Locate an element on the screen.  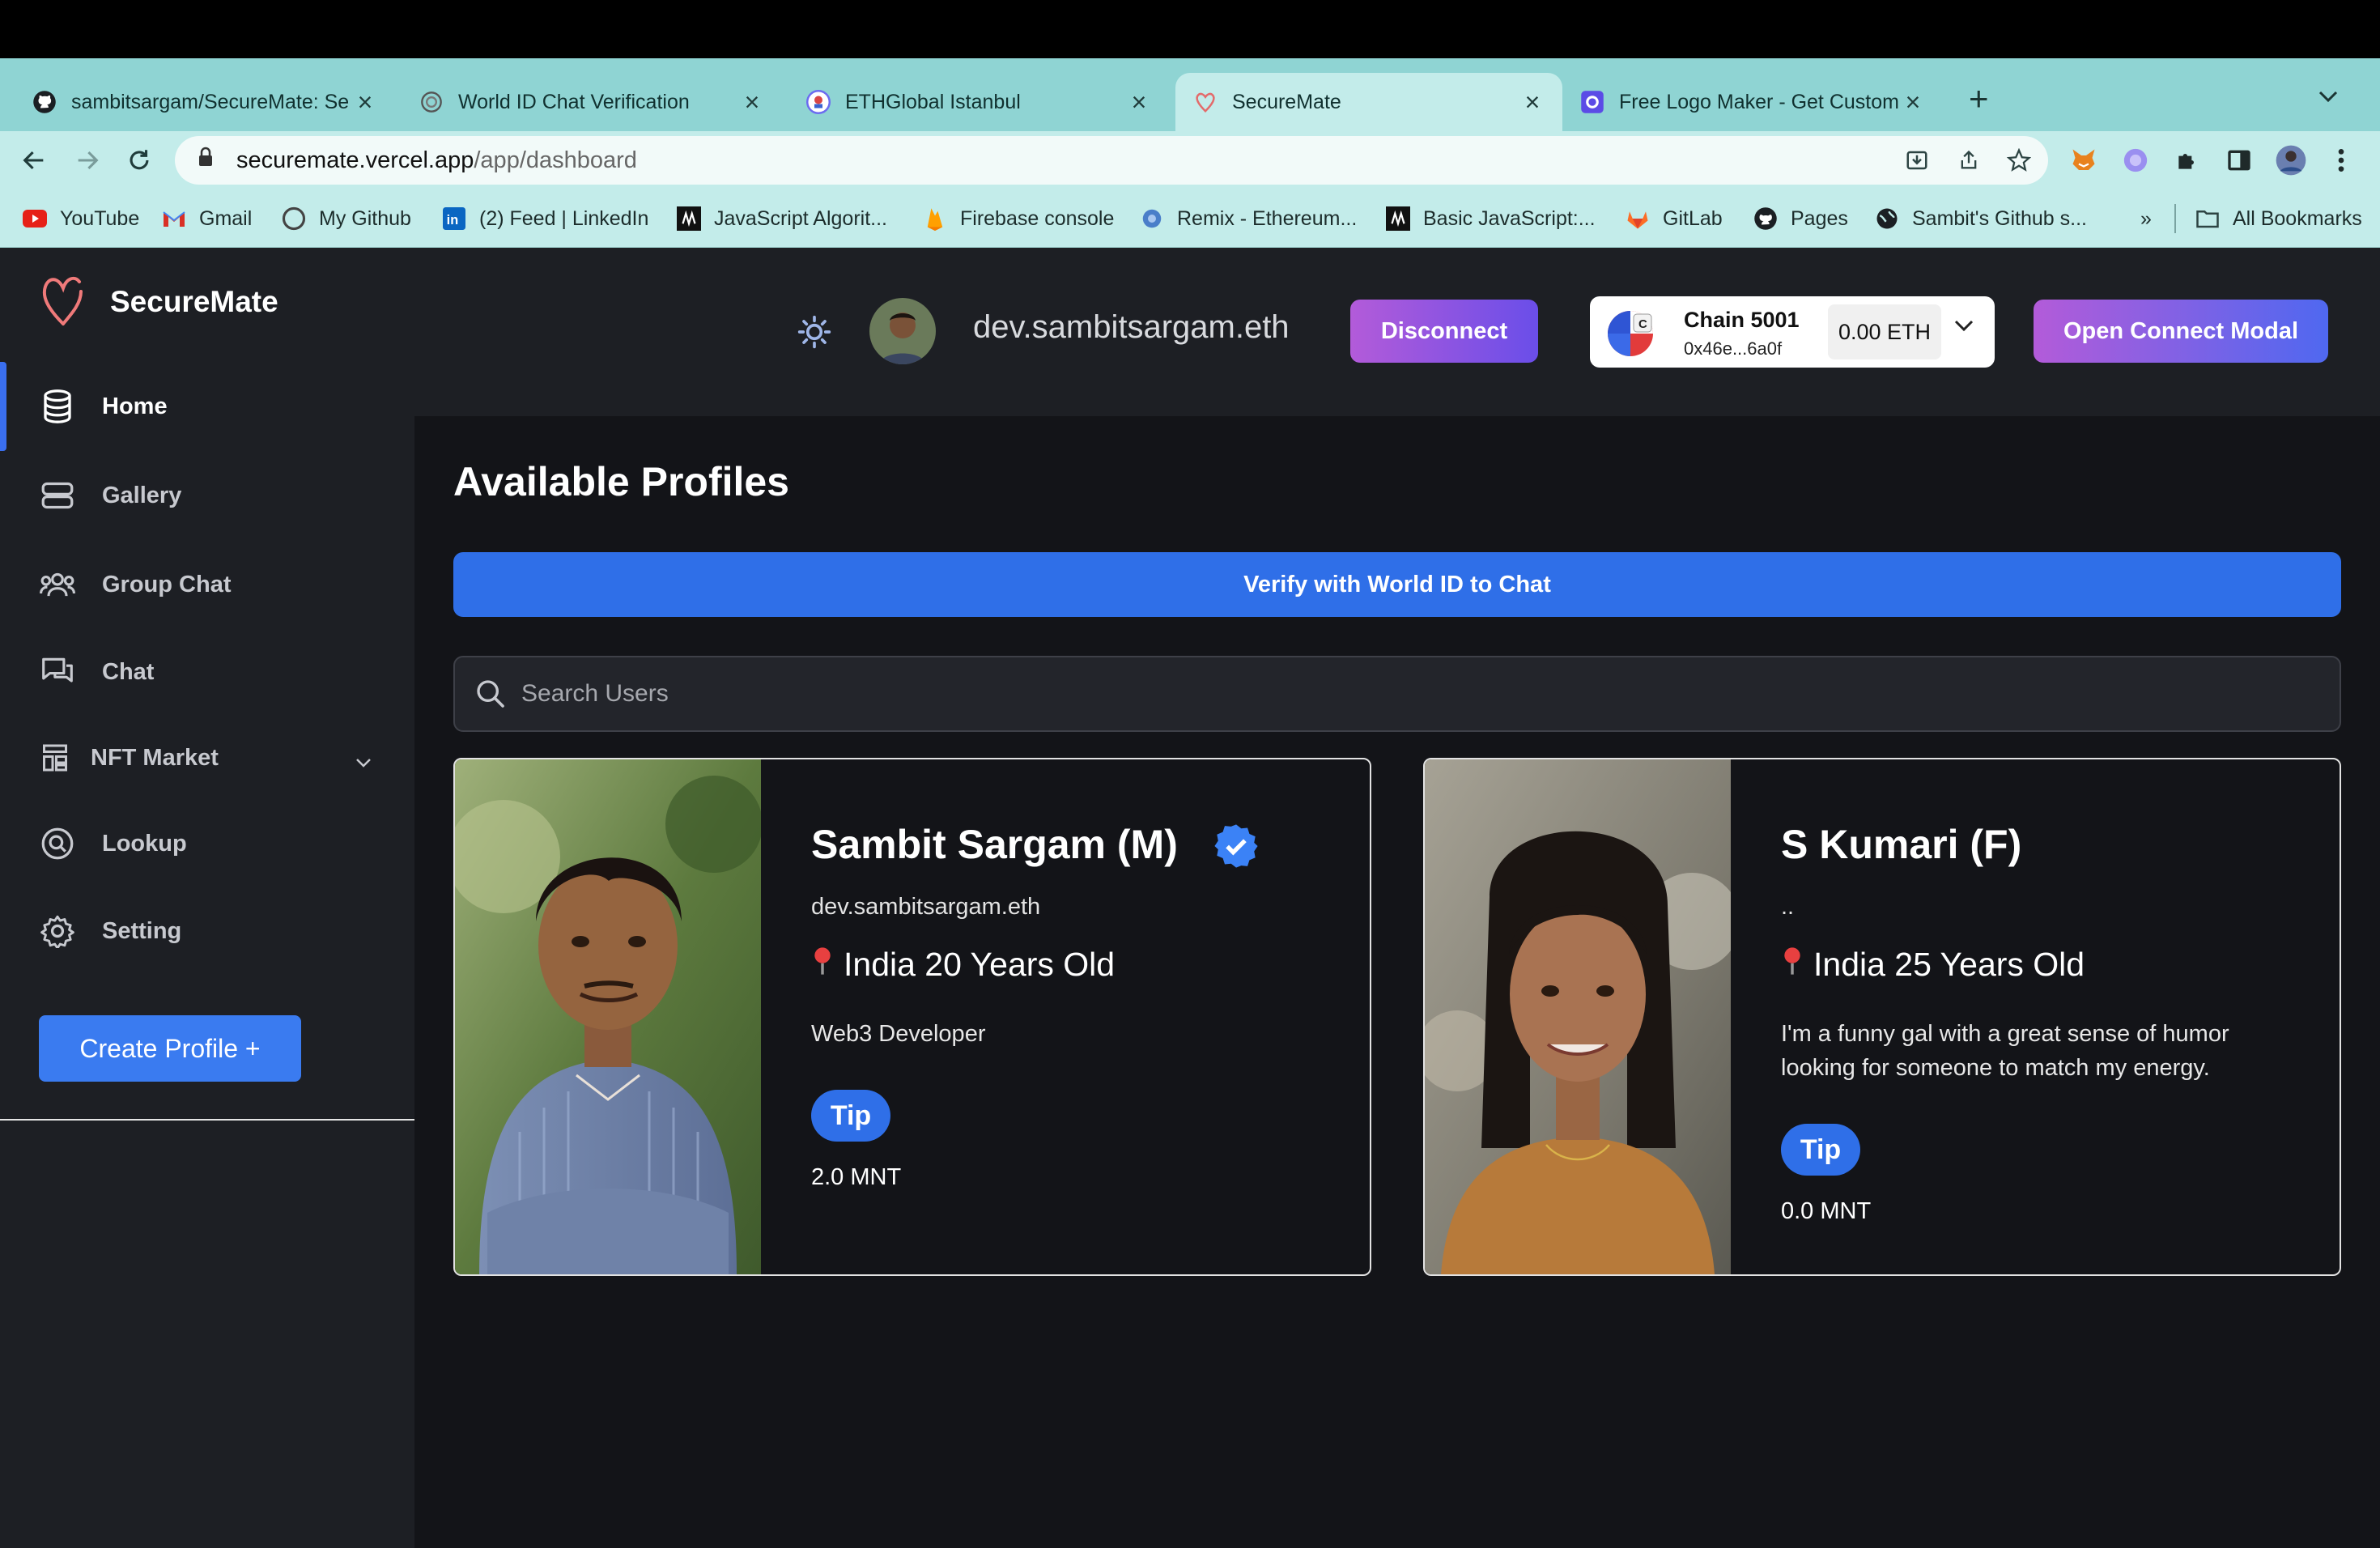
profile-handle: .. is located at coordinates (1788, 907).